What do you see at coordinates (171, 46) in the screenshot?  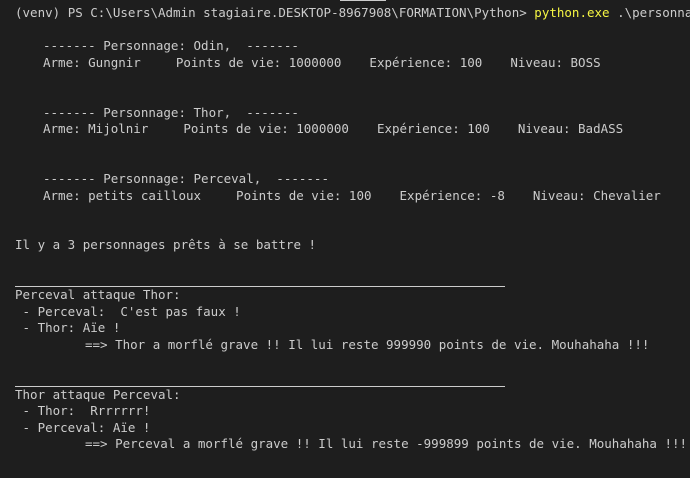 I see `character-header: ------- Personnage: Odin, -------` at bounding box center [171, 46].